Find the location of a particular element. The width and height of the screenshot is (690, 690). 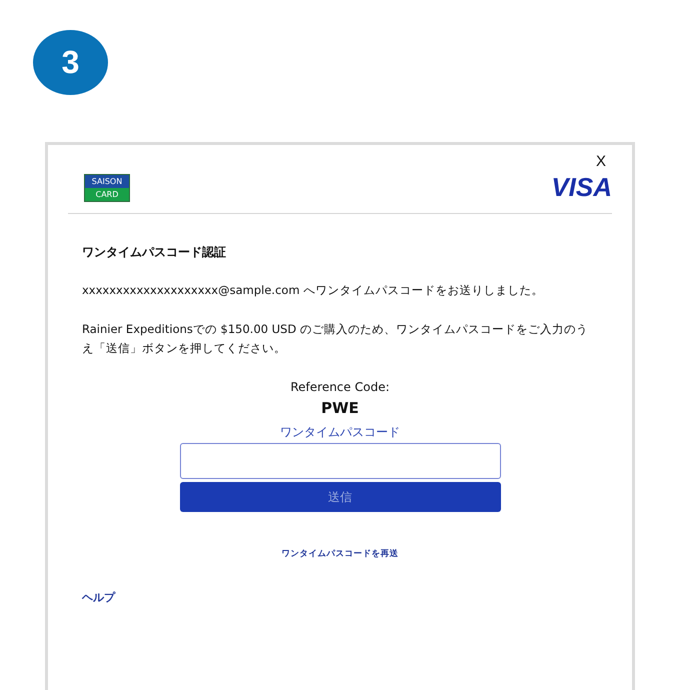

reference-label: Reference Code: is located at coordinates (340, 387).